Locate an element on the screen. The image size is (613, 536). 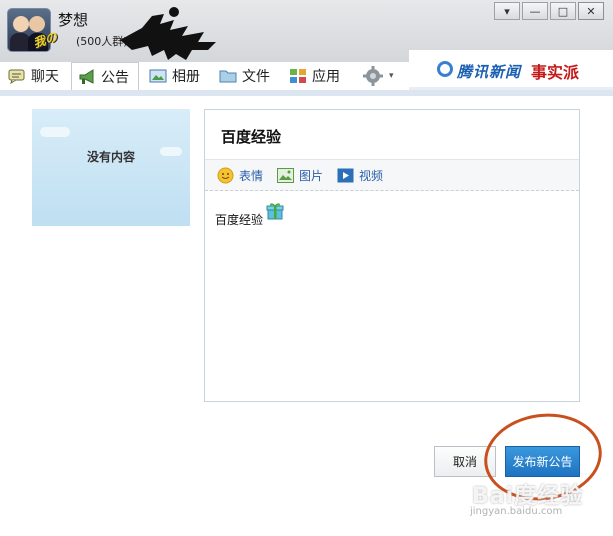
tab-announcement: 公告 is located at coordinates (105, 76).